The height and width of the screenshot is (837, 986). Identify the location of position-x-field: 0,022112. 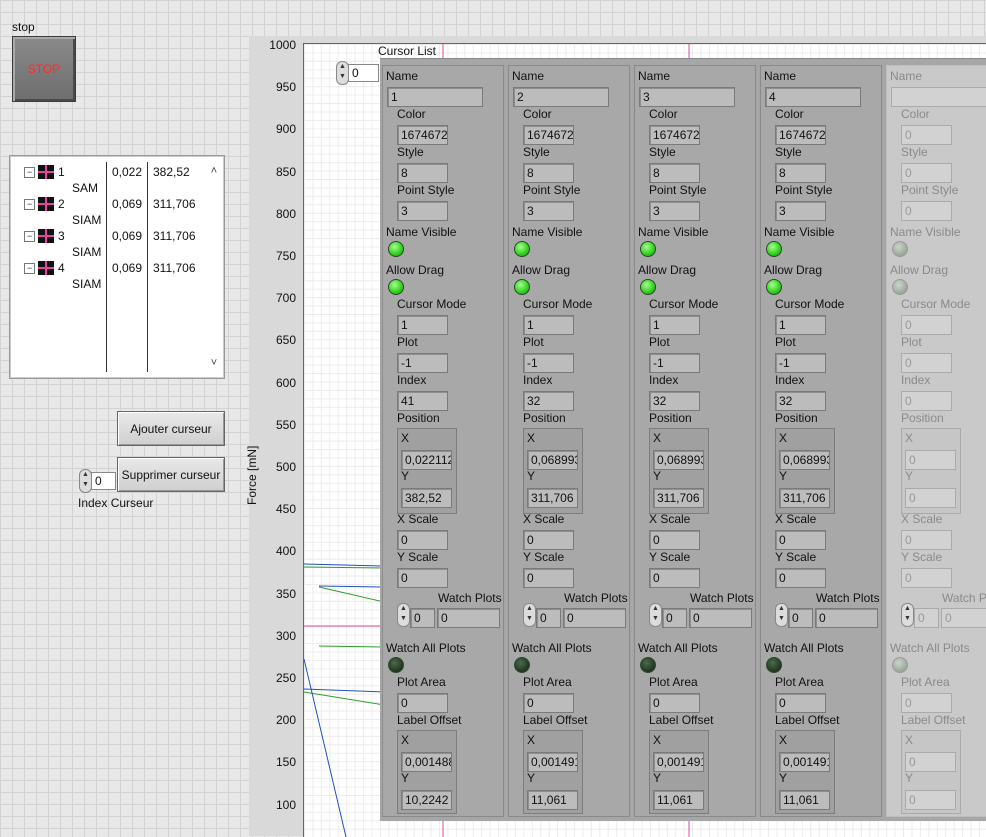
(426, 460).